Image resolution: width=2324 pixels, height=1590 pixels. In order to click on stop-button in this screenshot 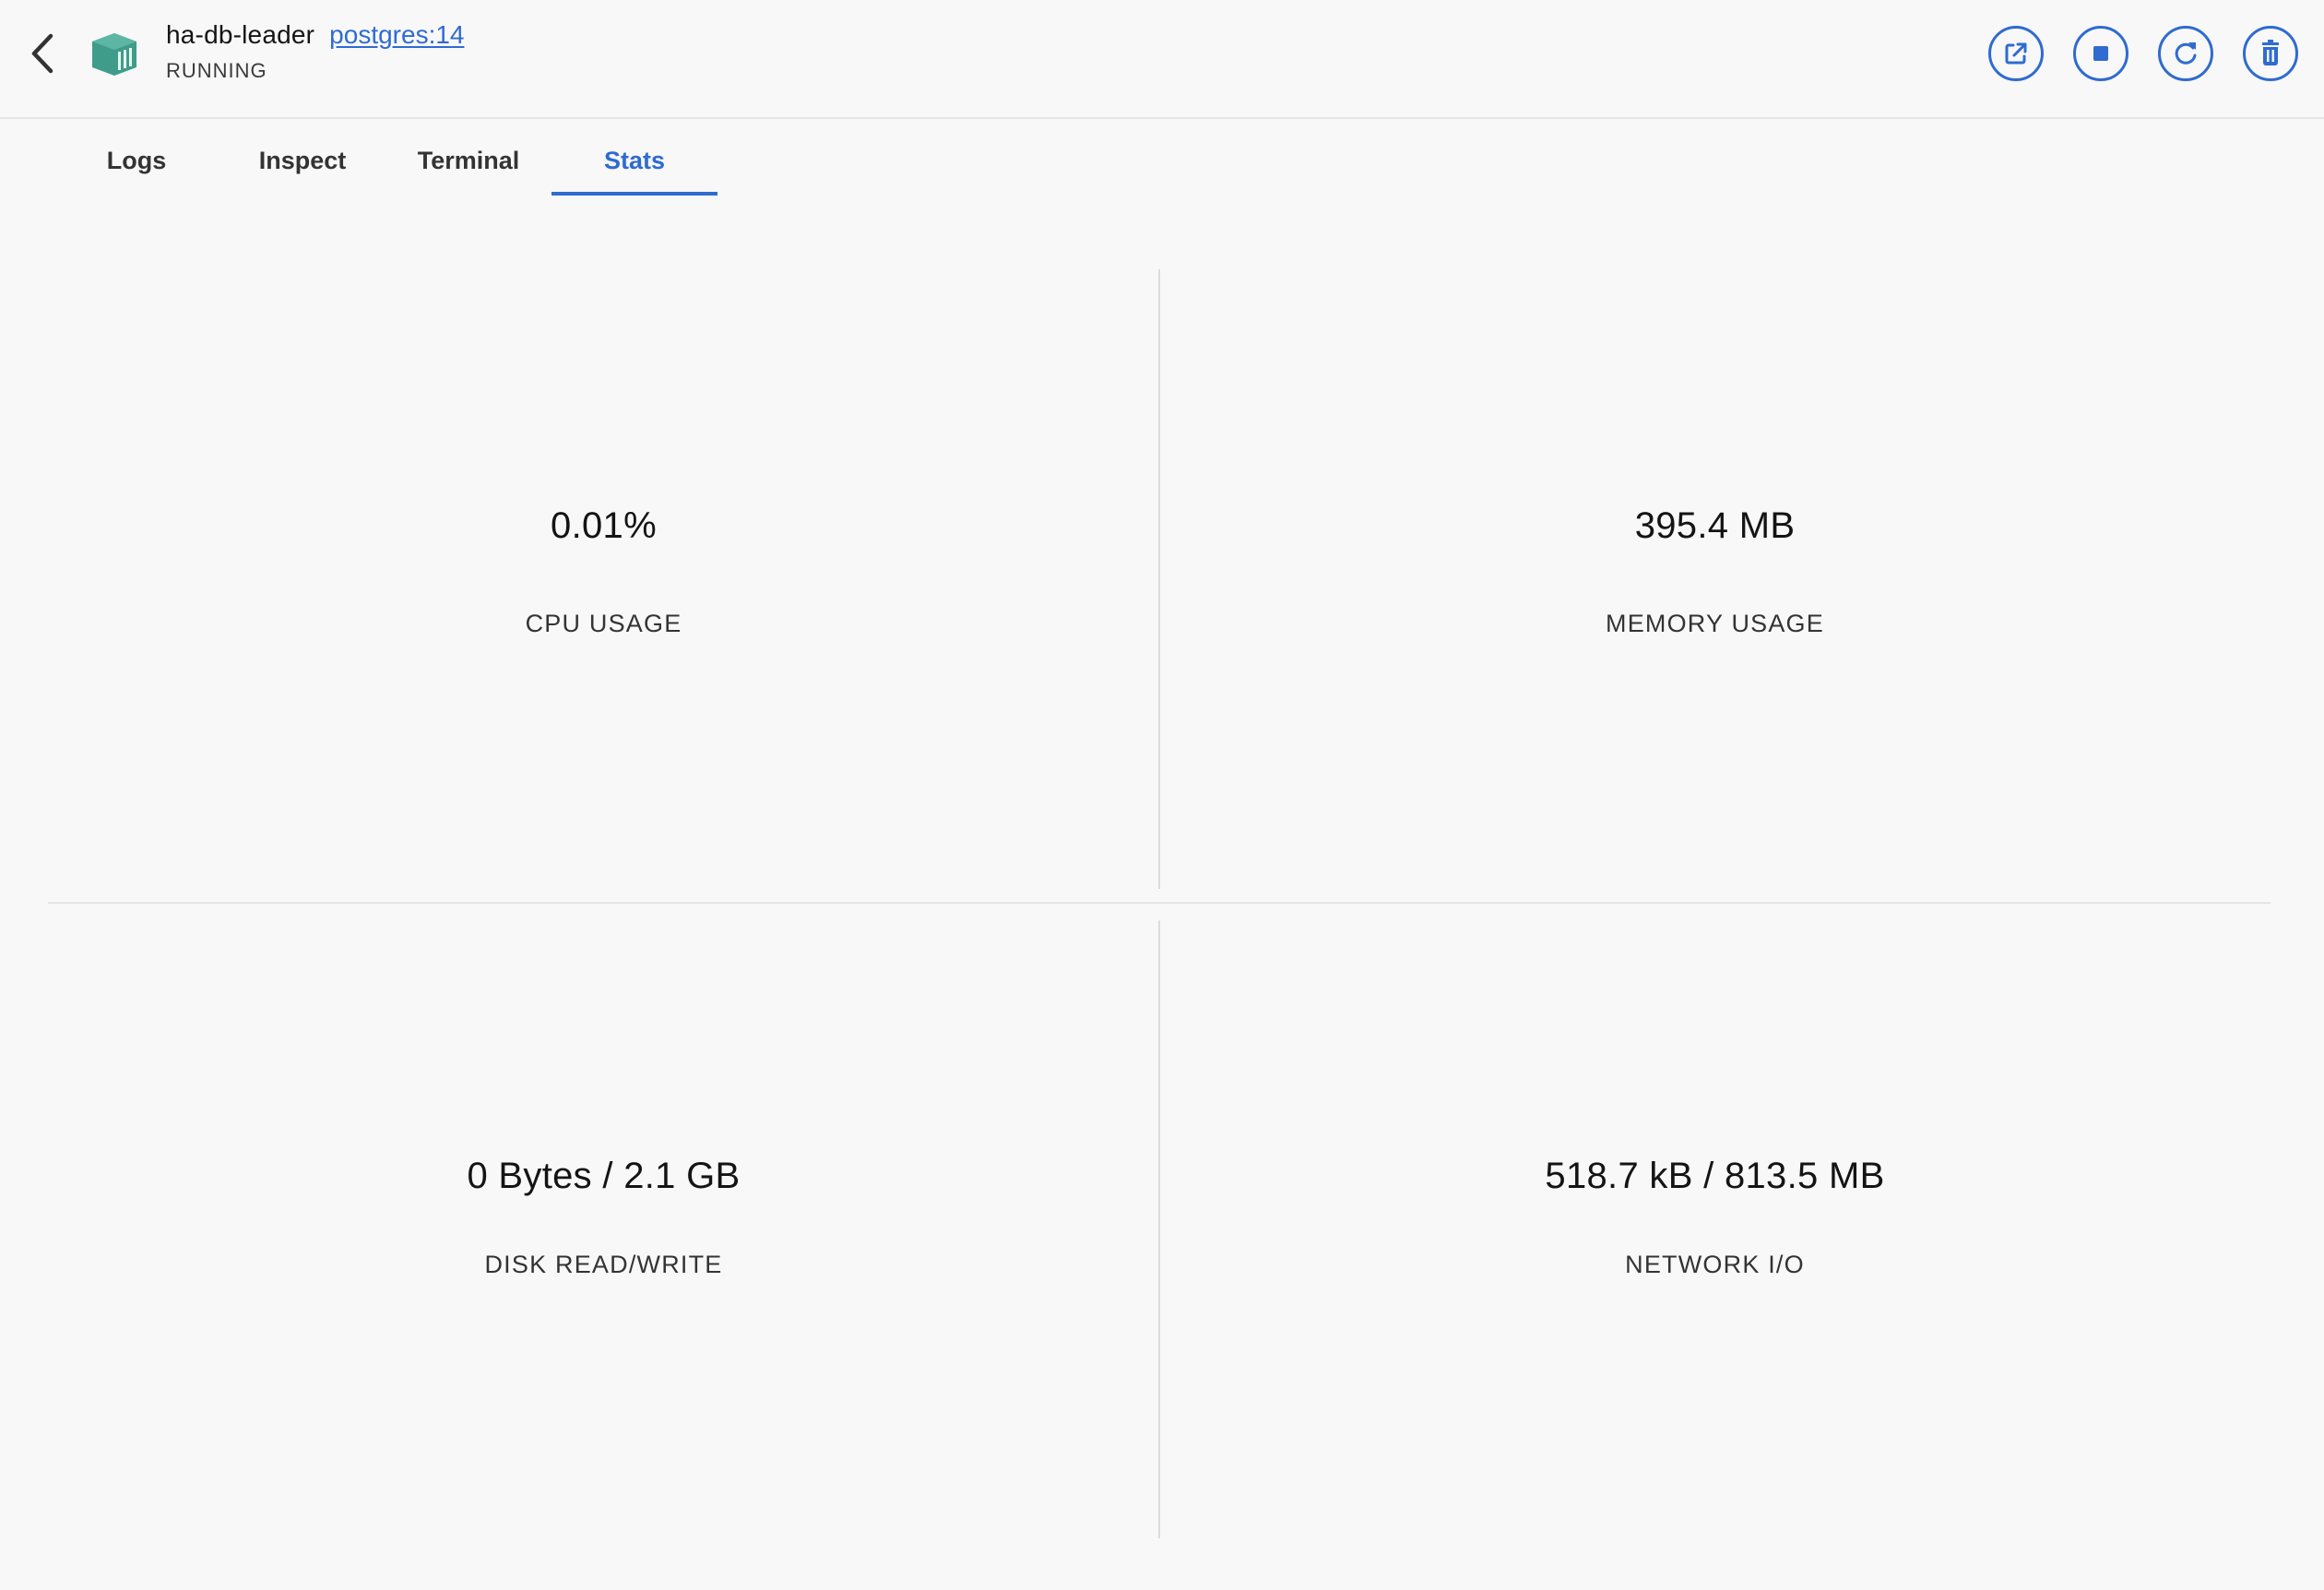, I will do `click(2100, 53)`.